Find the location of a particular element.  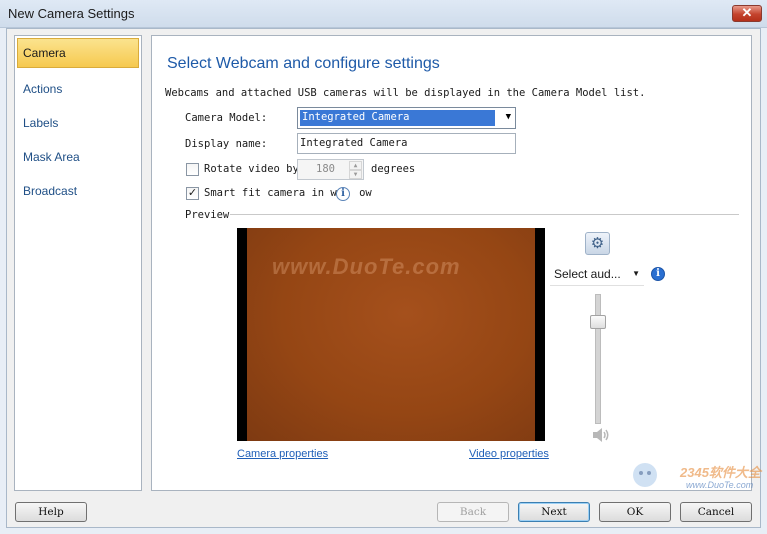

camera-model-select: Integrated Camera ▼ is located at coordinates (406, 118).